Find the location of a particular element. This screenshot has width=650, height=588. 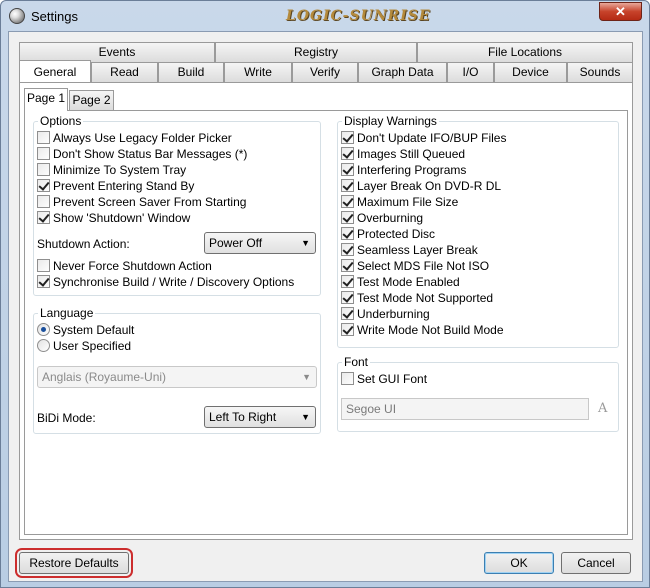

options-title: Options is located at coordinates (61, 121).